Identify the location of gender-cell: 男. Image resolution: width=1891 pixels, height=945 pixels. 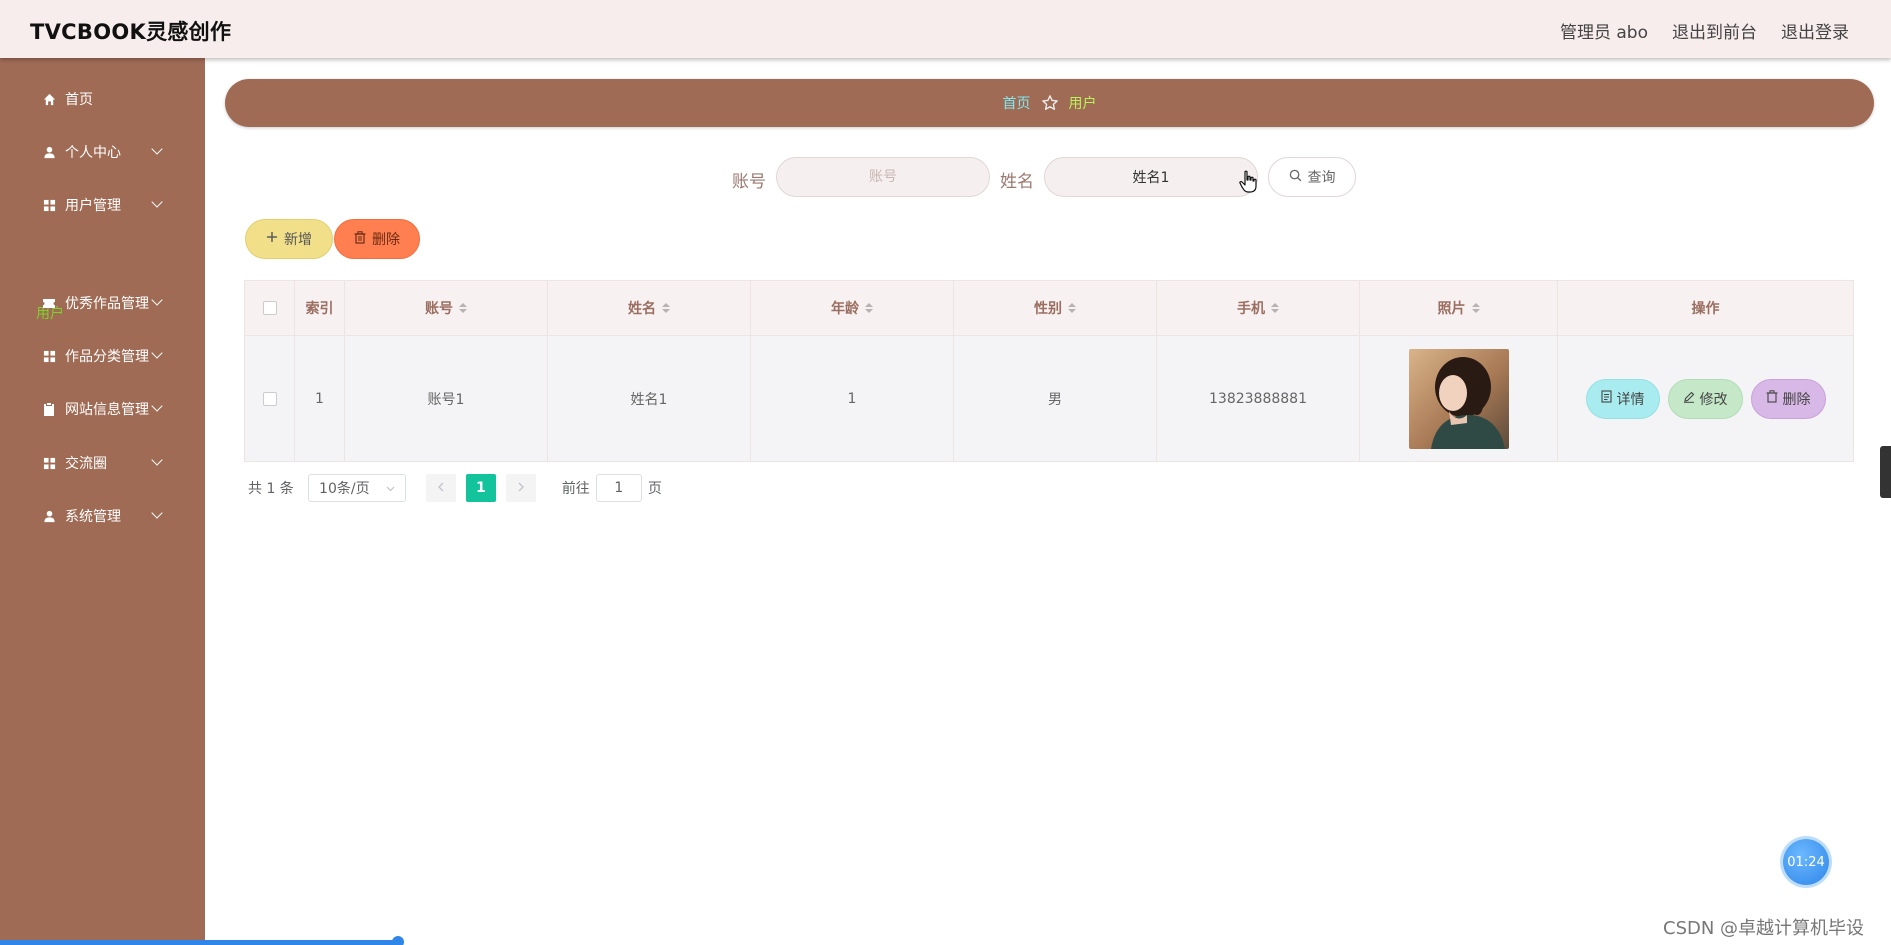
(1055, 398).